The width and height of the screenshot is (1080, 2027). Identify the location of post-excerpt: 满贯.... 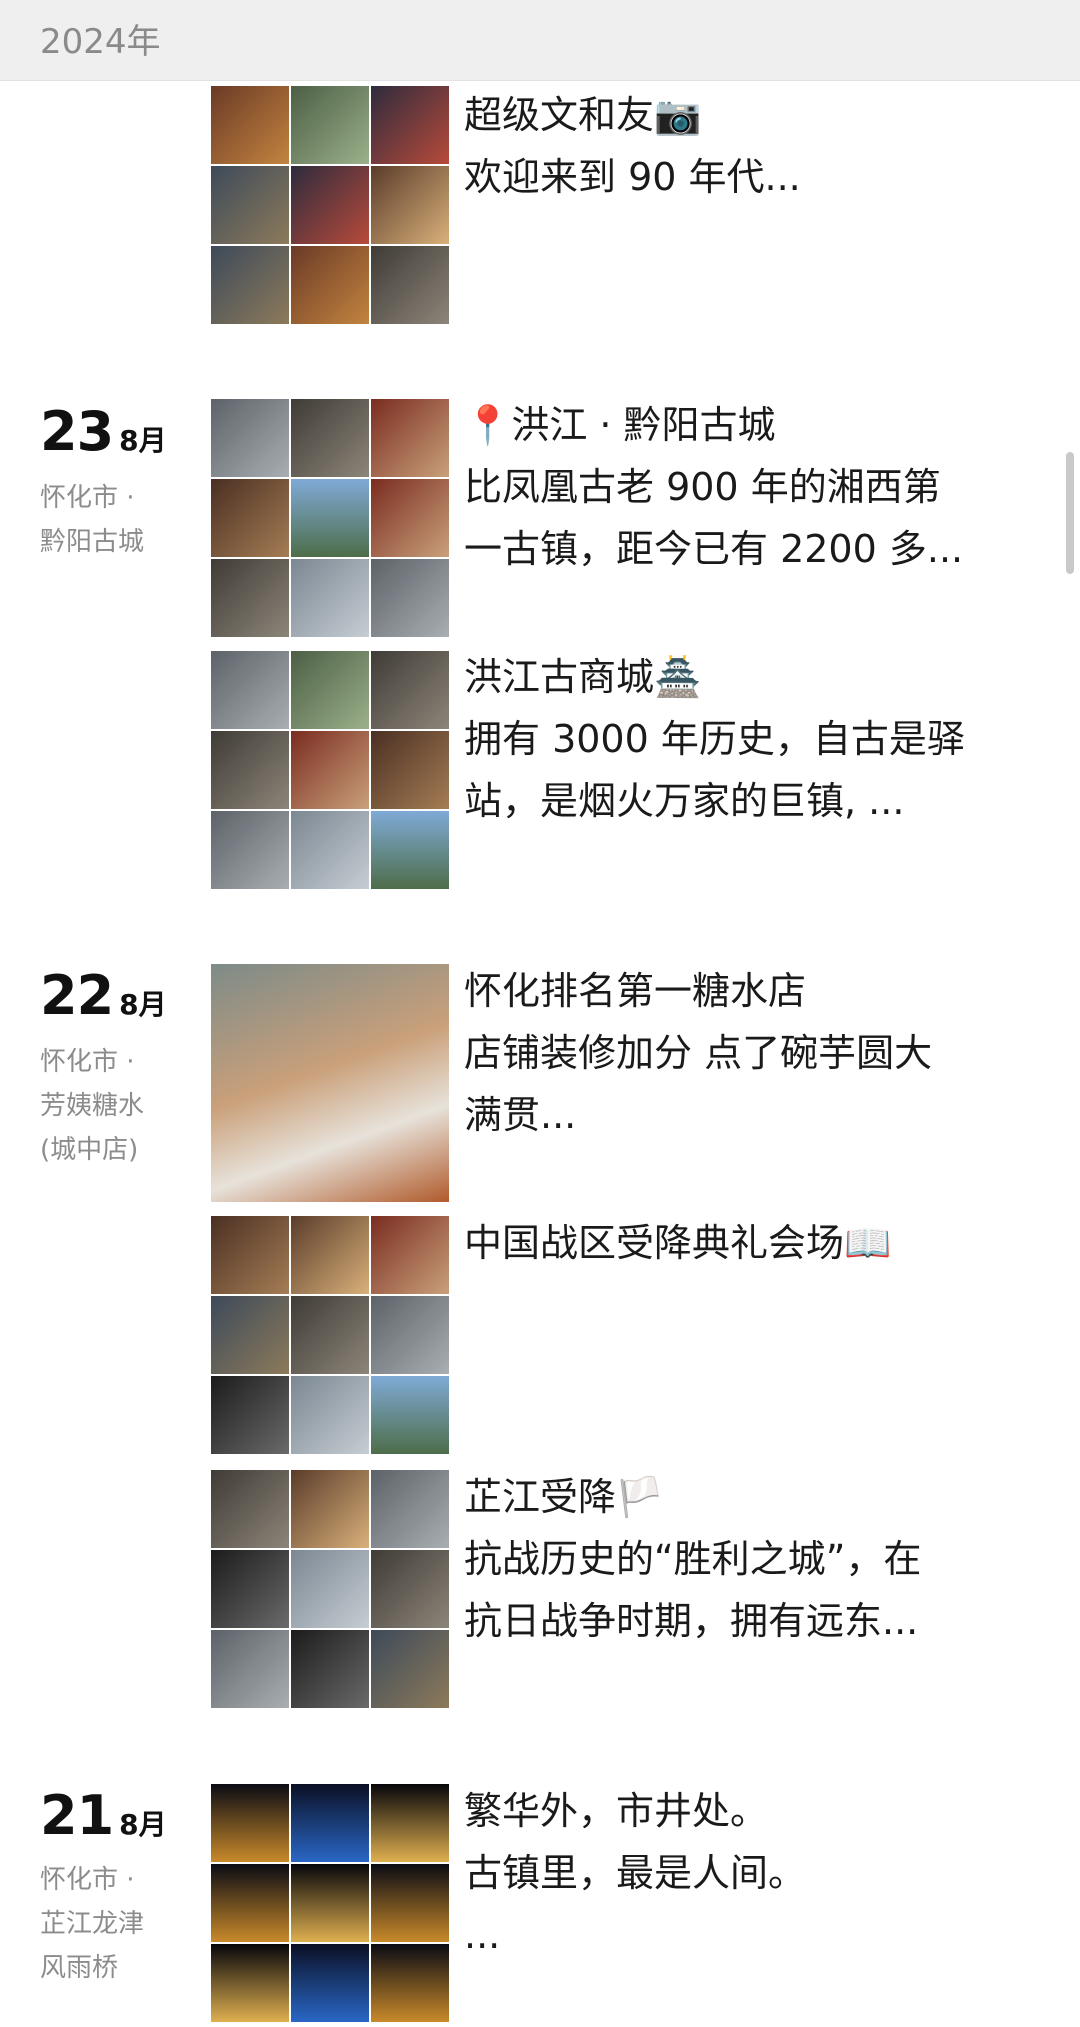
(520, 1115).